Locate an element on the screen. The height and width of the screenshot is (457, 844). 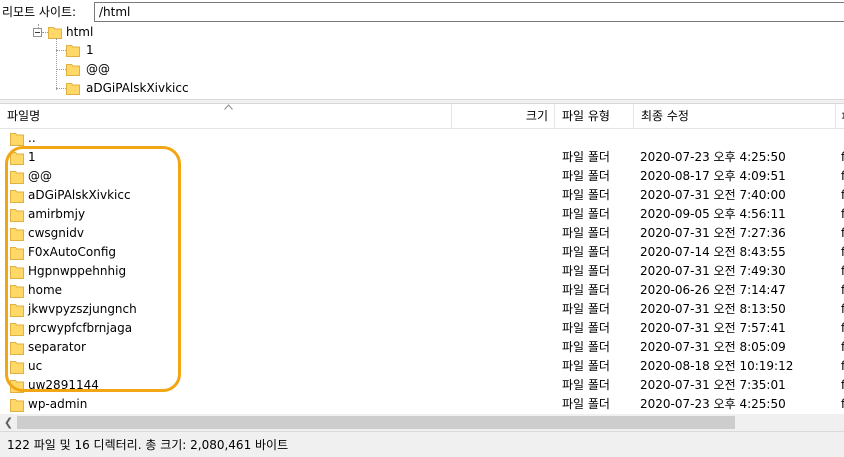
file-name: .. is located at coordinates (32, 138).